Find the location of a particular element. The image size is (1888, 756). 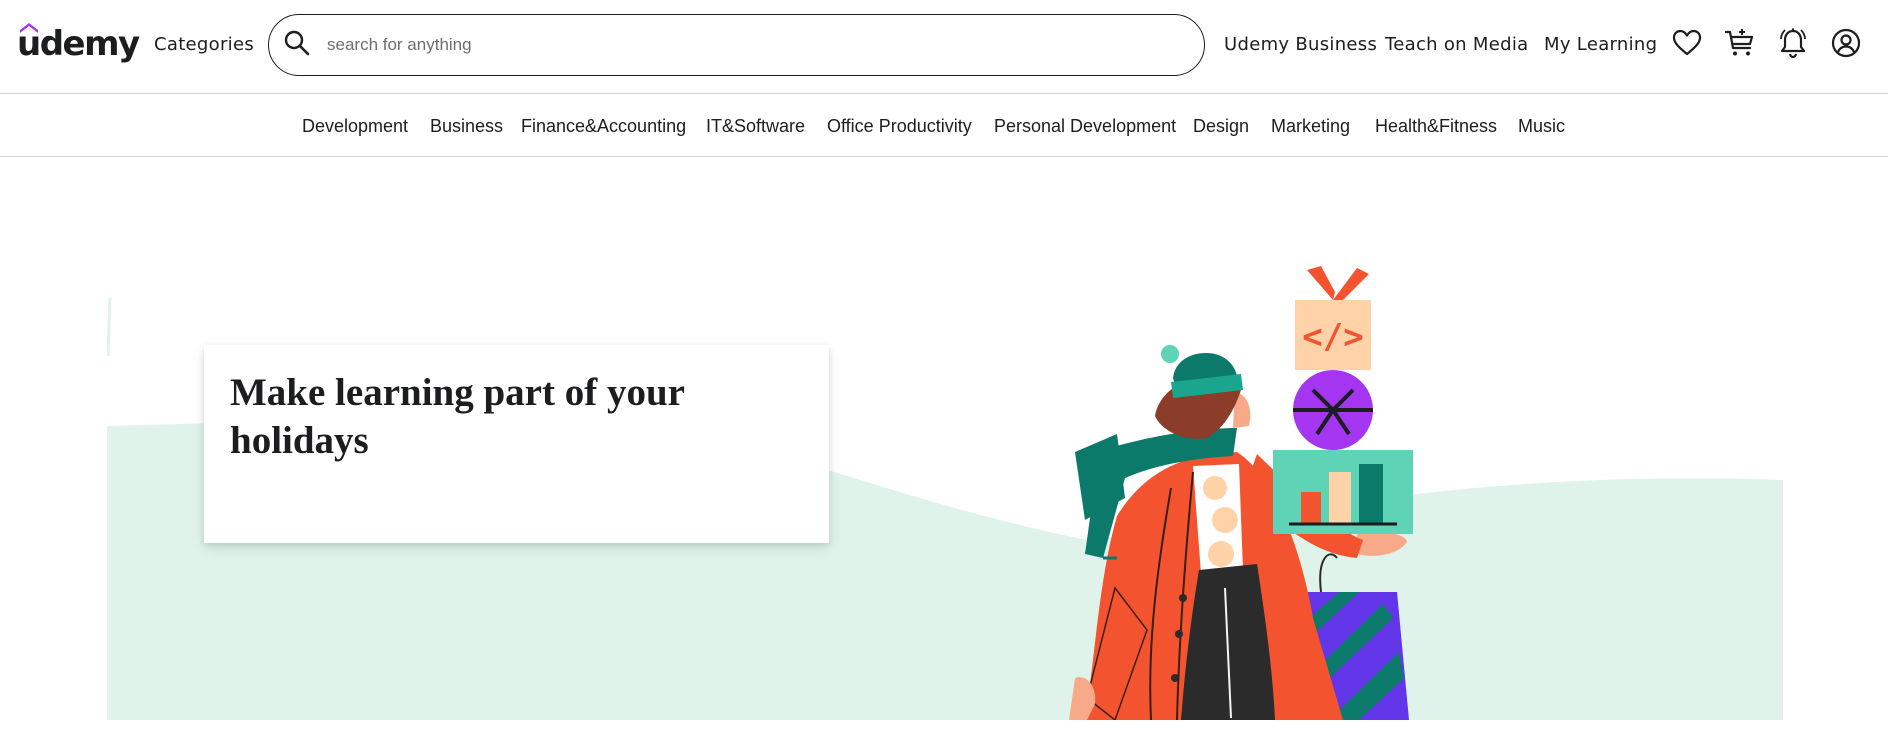

search-bar is located at coordinates (736, 45).